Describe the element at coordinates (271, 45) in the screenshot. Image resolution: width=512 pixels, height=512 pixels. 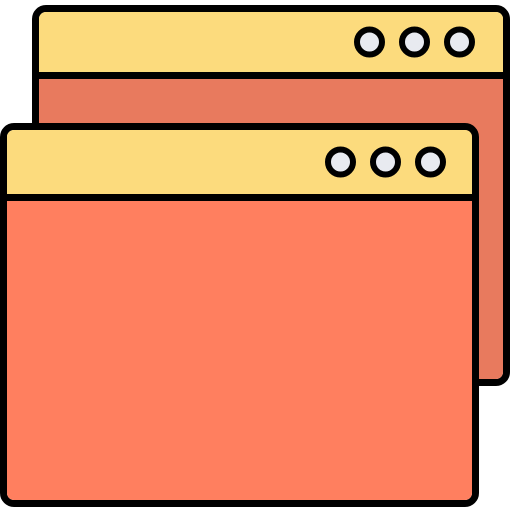
I see `back-window-titlebar` at that location.